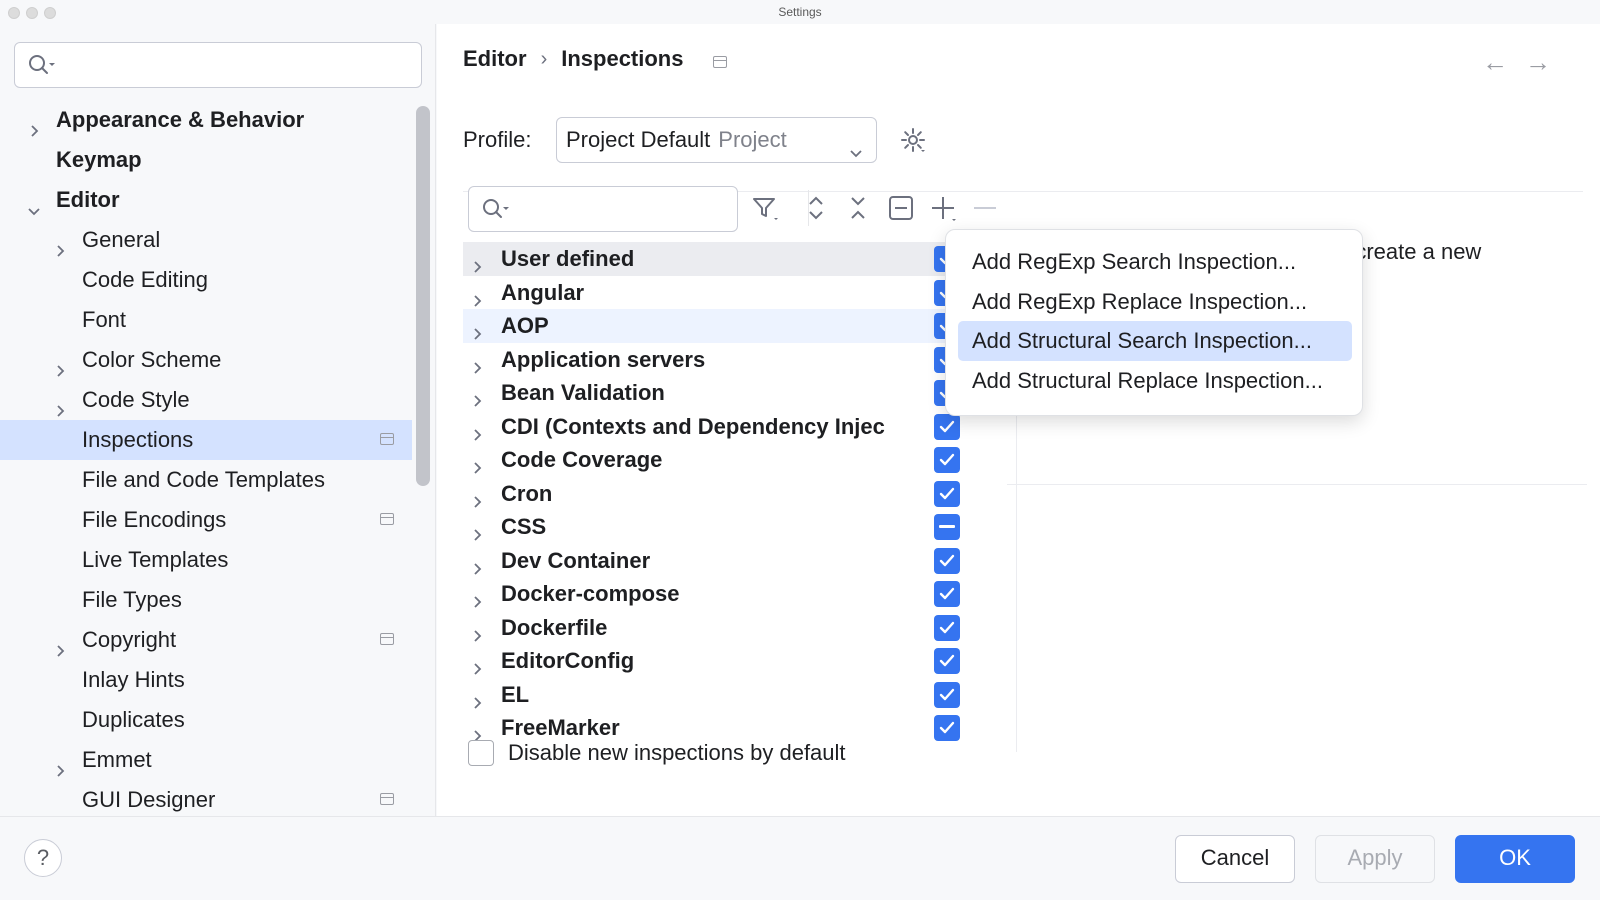 Image resolution: width=1600 pixels, height=900 pixels. Describe the element at coordinates (638, 139) in the screenshot. I see `profile-value: Project Default` at that location.